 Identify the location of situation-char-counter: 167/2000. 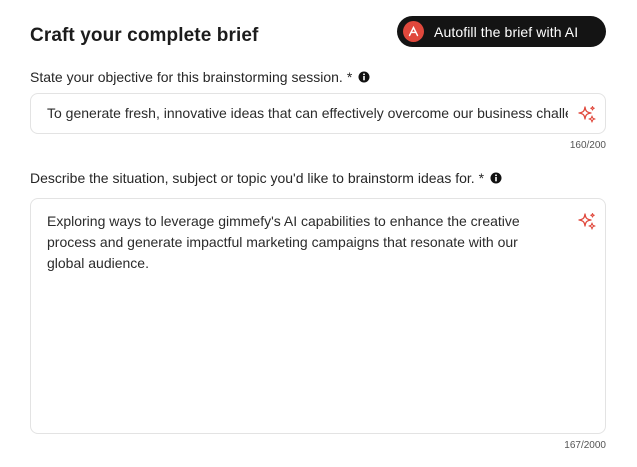
(585, 445).